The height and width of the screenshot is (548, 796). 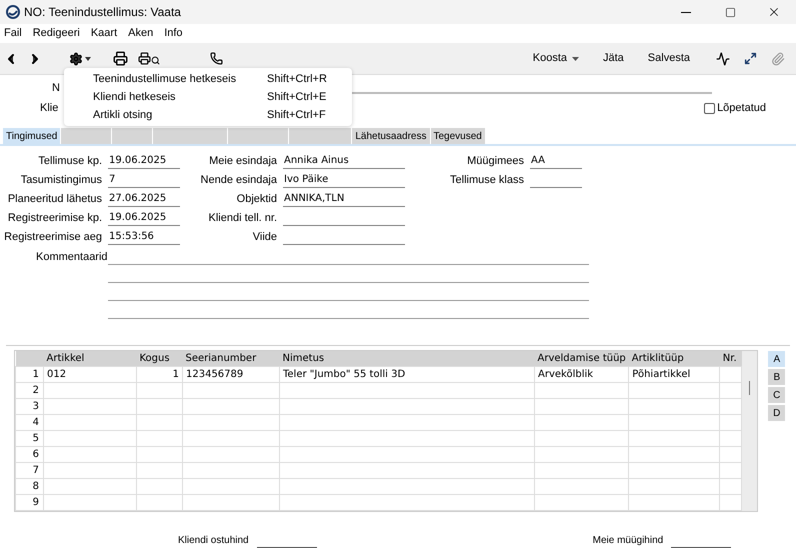 What do you see at coordinates (613, 59) in the screenshot?
I see `toolbar-button: Jäta` at bounding box center [613, 59].